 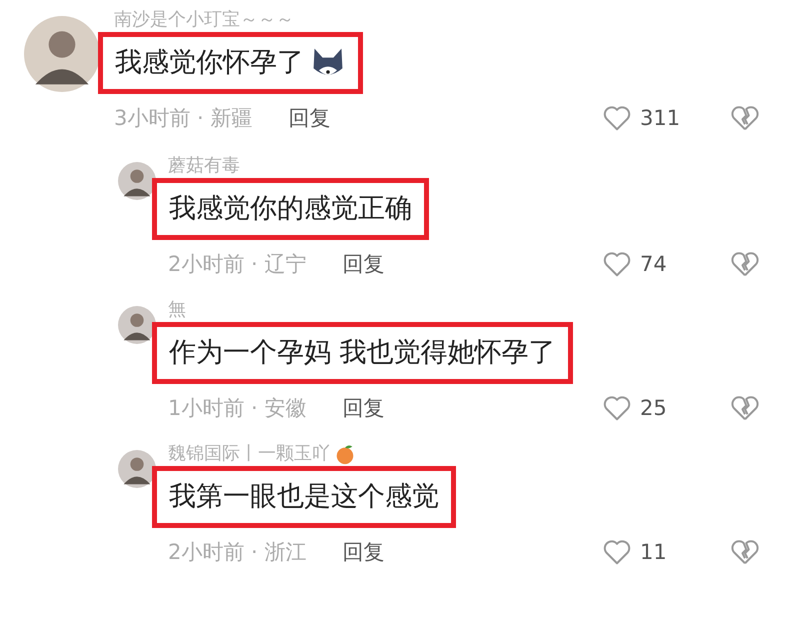 I want to click on comment-meta: 2小时前 · 浙江, so click(x=237, y=552).